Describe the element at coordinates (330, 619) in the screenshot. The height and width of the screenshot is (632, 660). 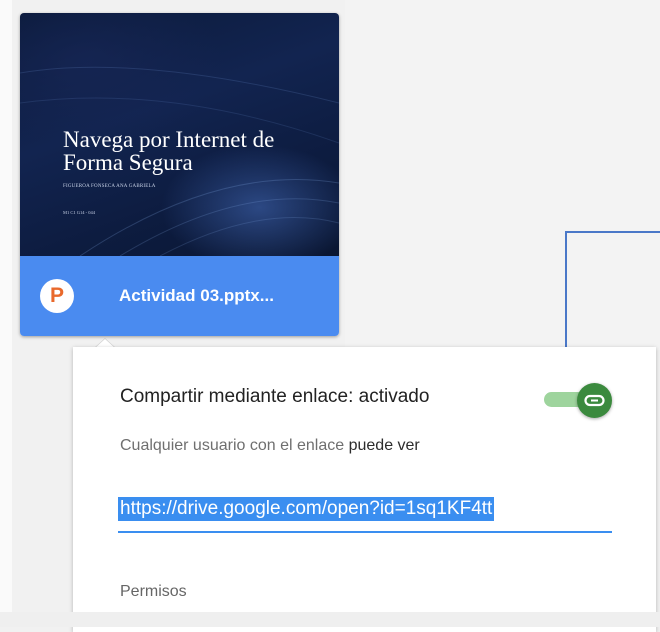
I see `bottom-edge` at that location.